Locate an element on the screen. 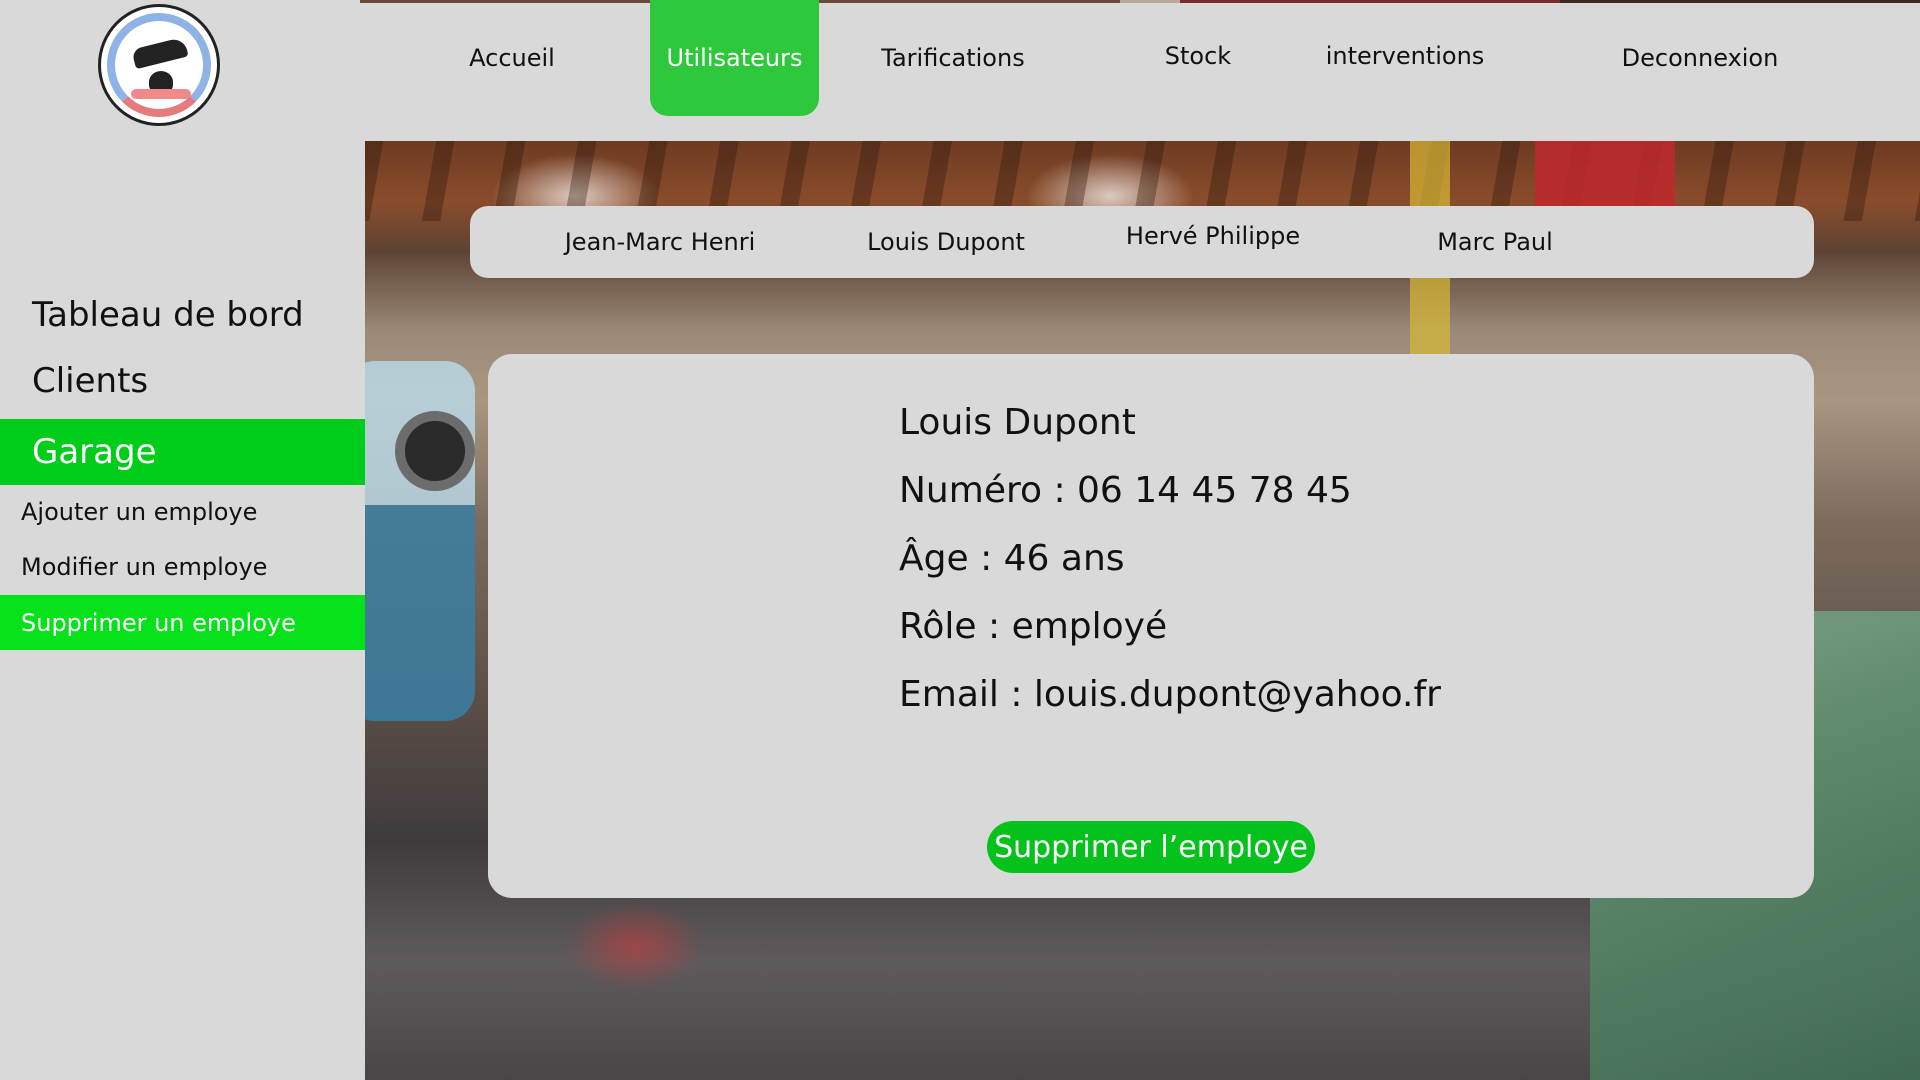  nav-tarifications: Tarifications is located at coordinates (953, 58).